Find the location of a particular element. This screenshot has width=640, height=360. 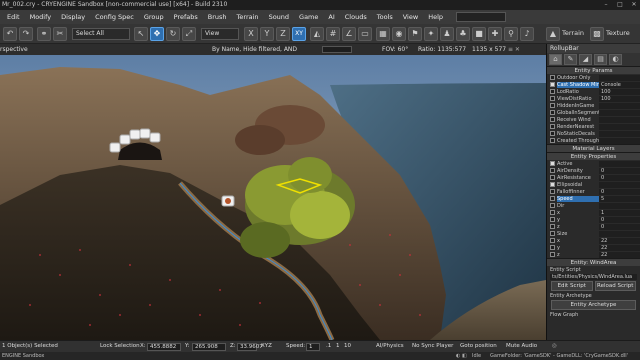

entity-property-row: AirDensity 0 is located at coordinates (593, 170).